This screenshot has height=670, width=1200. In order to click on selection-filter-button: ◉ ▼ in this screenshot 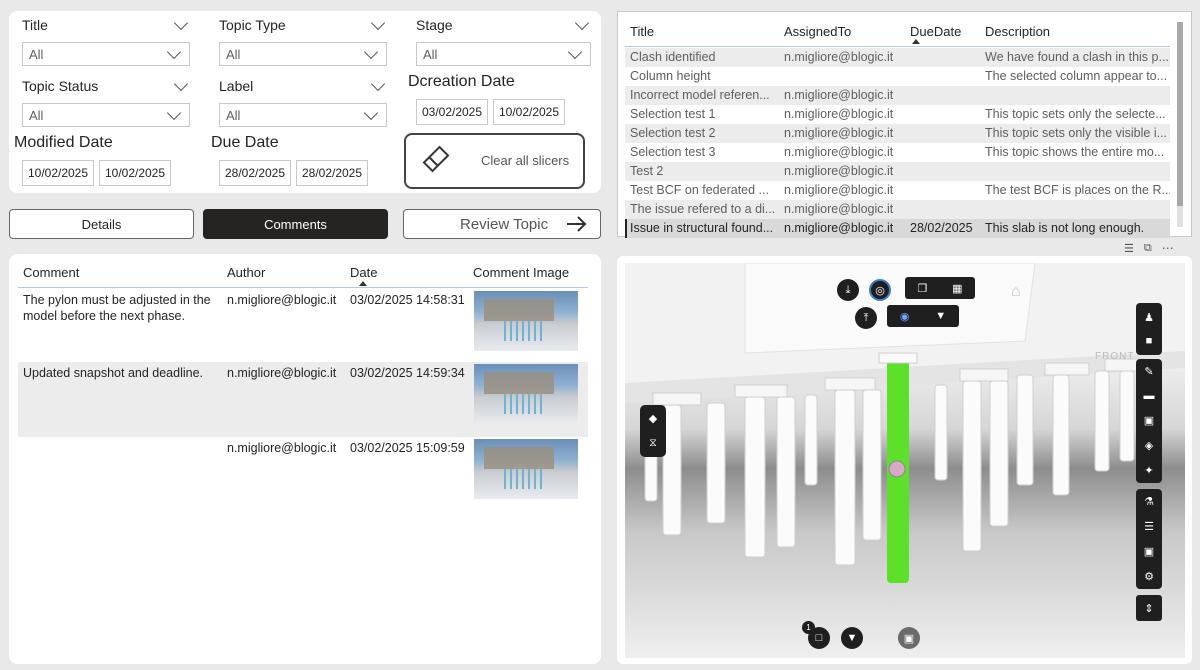, I will do `click(923, 316)`.